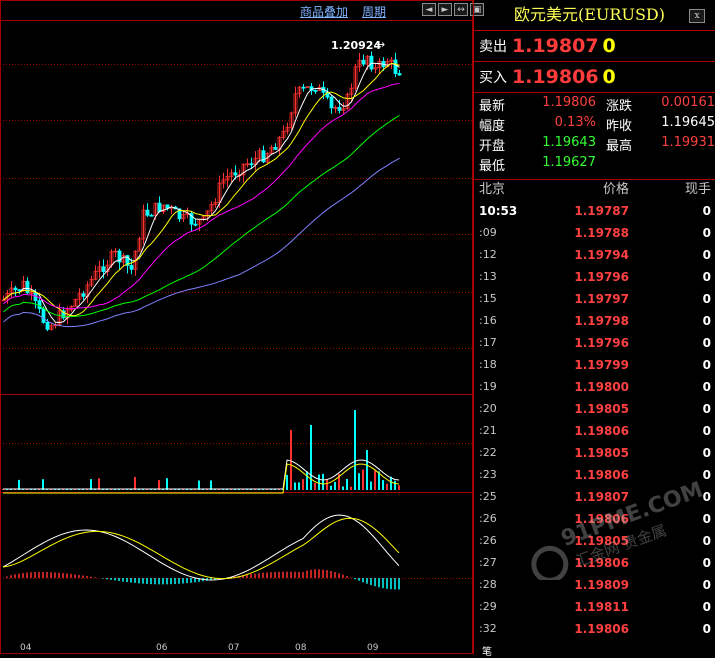 This screenshot has width=715, height=658. I want to click on stat-value: 1.19627, so click(569, 162).